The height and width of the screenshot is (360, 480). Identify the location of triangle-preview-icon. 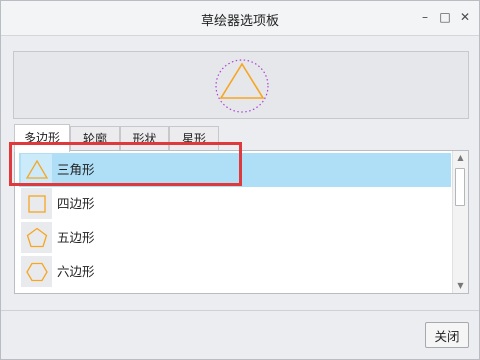
(242, 86).